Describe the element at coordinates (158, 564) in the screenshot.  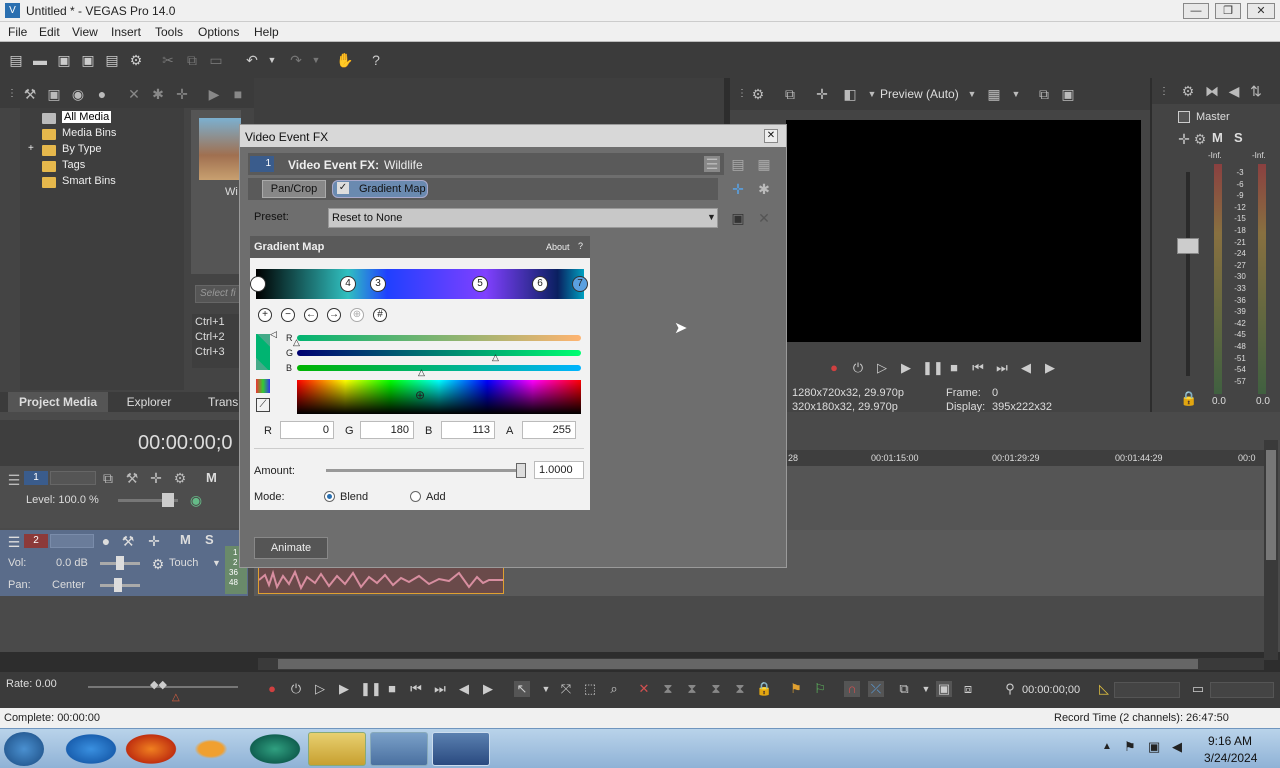
I see `touch-mode-icon: ⚙` at that location.